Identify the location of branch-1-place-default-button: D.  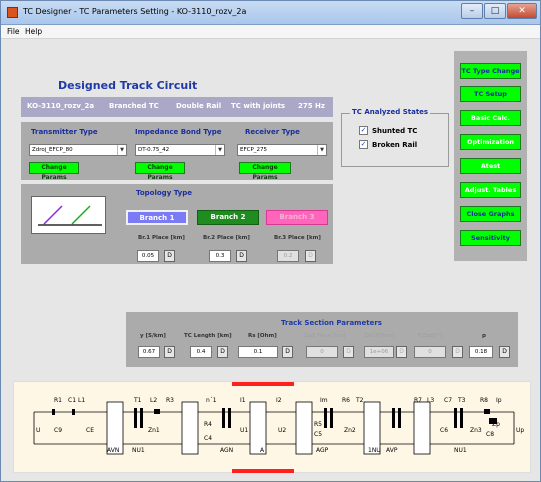
(169, 256).